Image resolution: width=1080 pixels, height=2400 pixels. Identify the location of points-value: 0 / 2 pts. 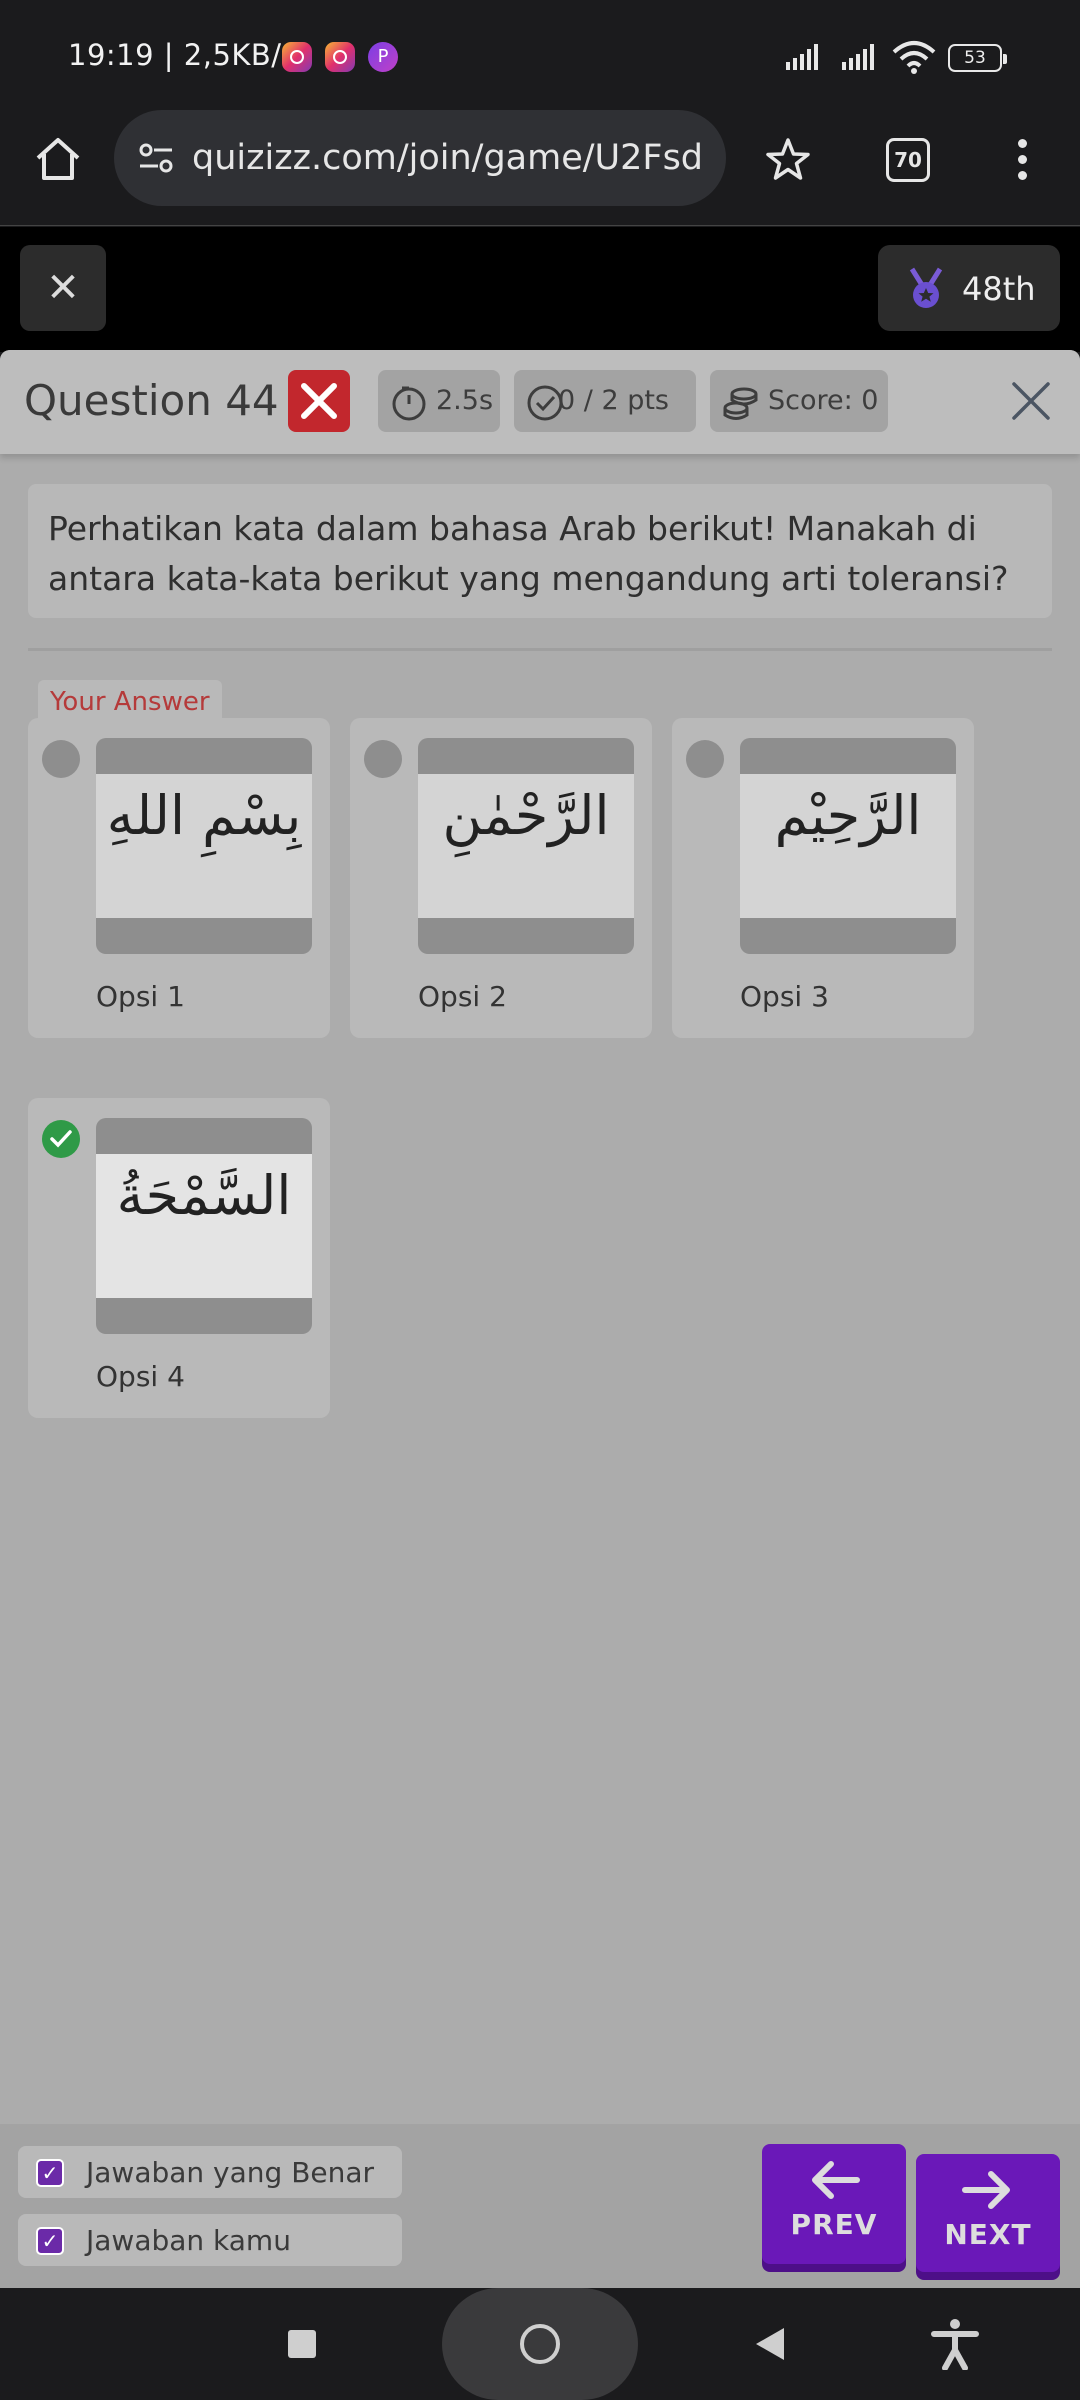
(613, 400).